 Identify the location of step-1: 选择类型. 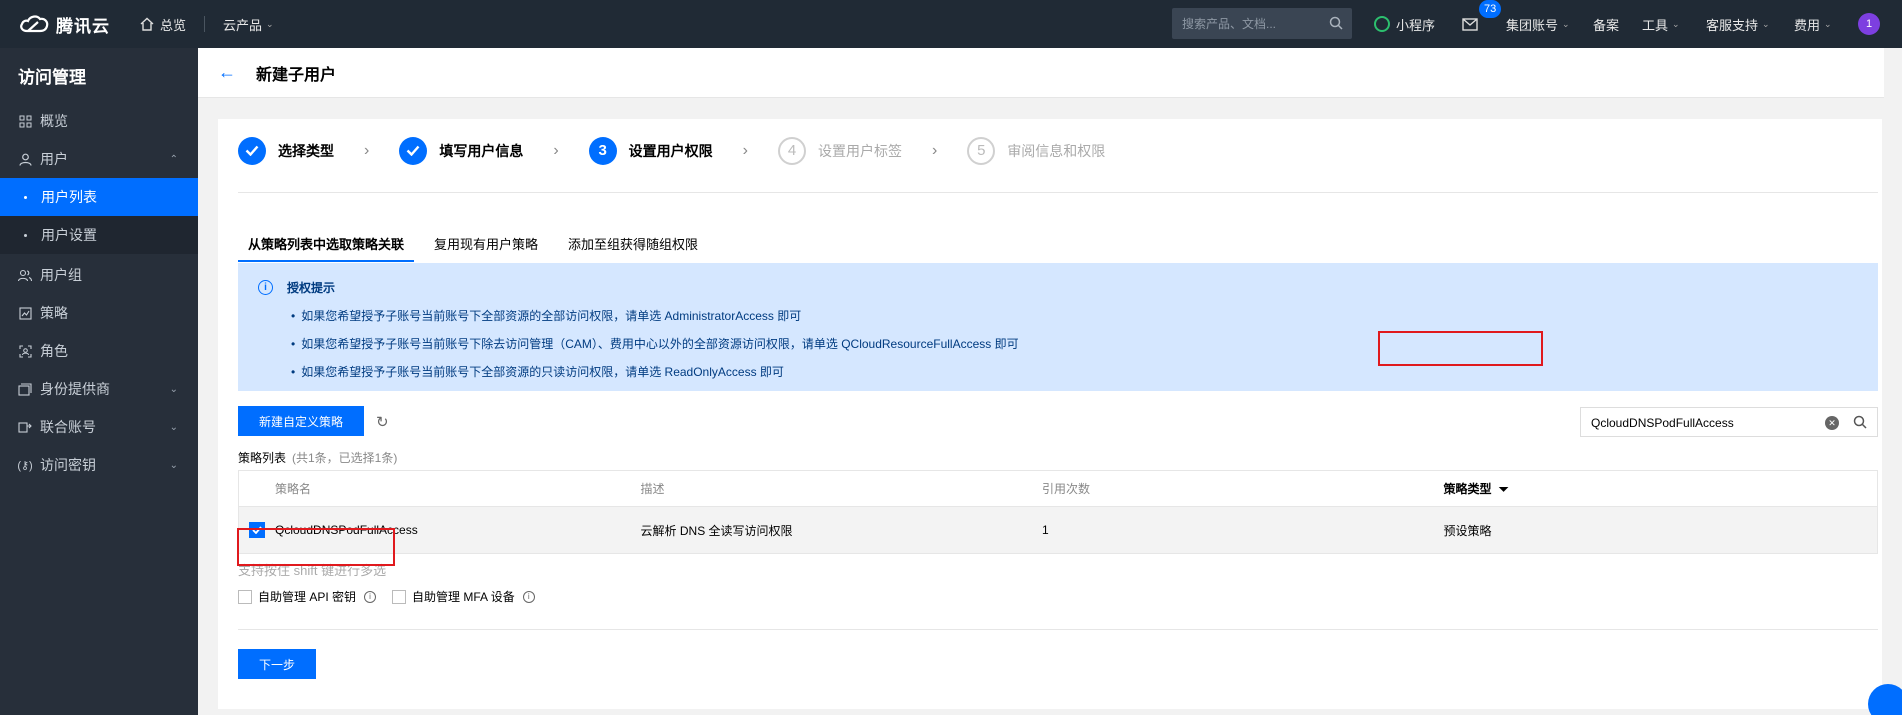
(286, 150).